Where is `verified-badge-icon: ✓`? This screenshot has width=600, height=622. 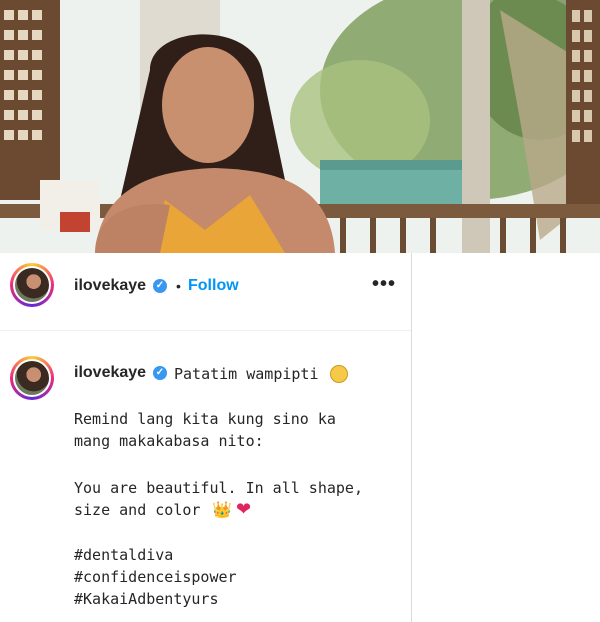 verified-badge-icon: ✓ is located at coordinates (160, 286).